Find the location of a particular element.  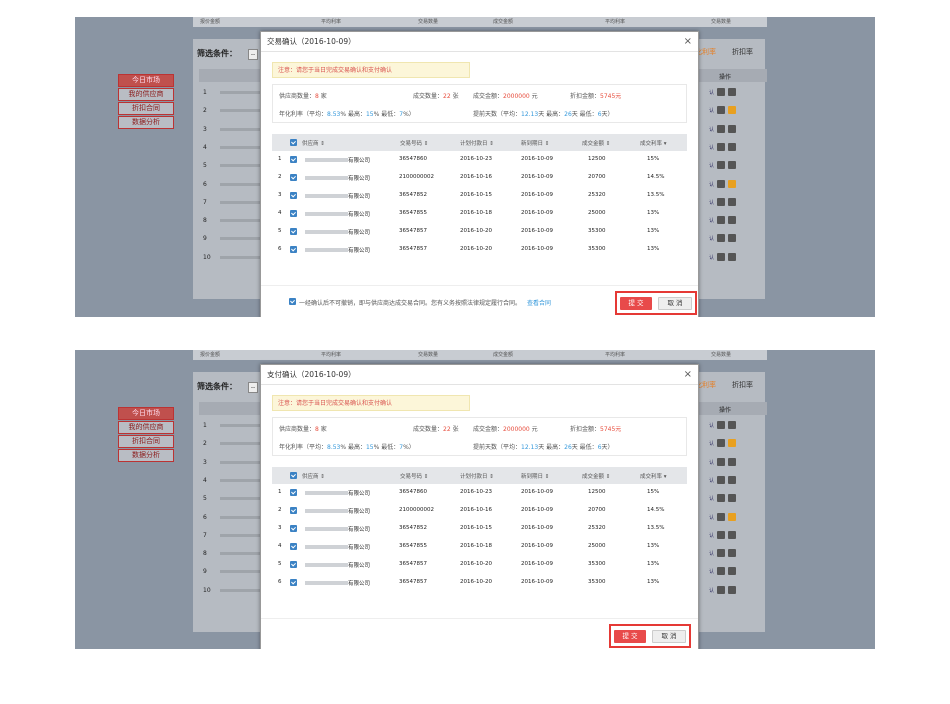

column-header: 成交利率 ▾ is located at coordinates (653, 143).